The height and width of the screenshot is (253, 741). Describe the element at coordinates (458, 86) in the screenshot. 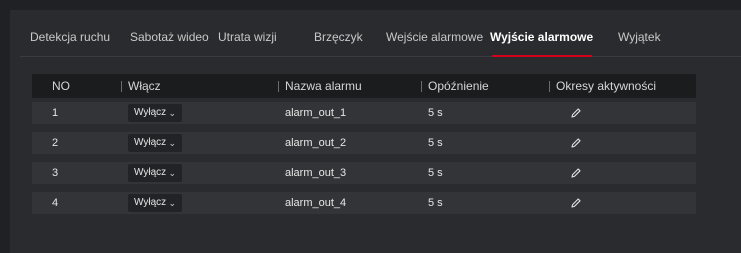

I see `header-delay: Opóźnienie` at that location.